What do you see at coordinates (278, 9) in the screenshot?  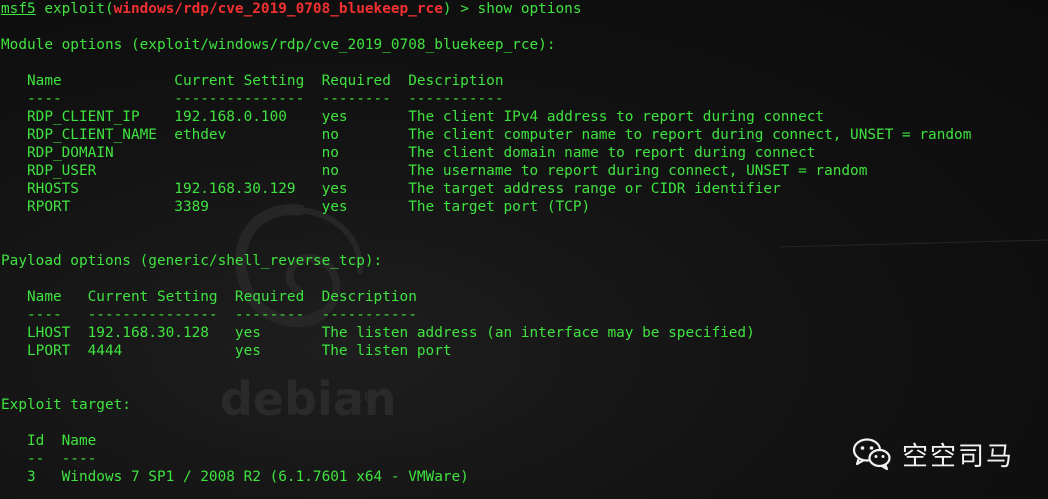 I see `prompt-module: windows/rdp/cve_2019_0708_bluekeep_rce` at bounding box center [278, 9].